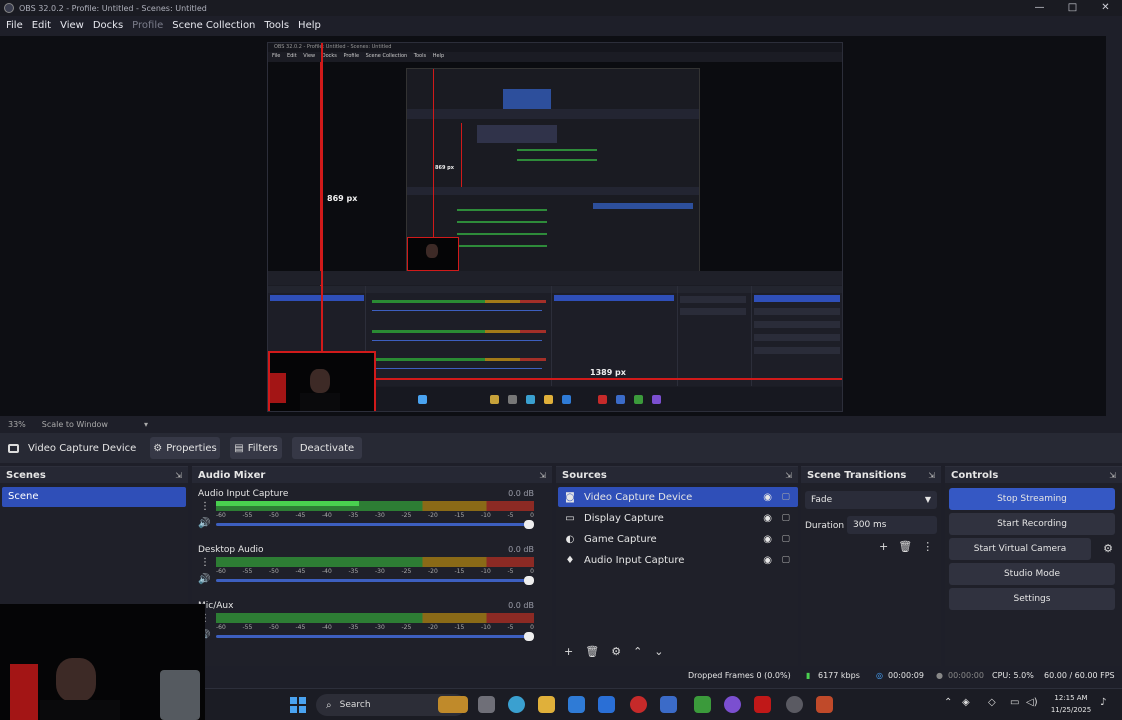 The width and height of the screenshot is (1122, 720). I want to click on widget-icon, so click(453, 704).